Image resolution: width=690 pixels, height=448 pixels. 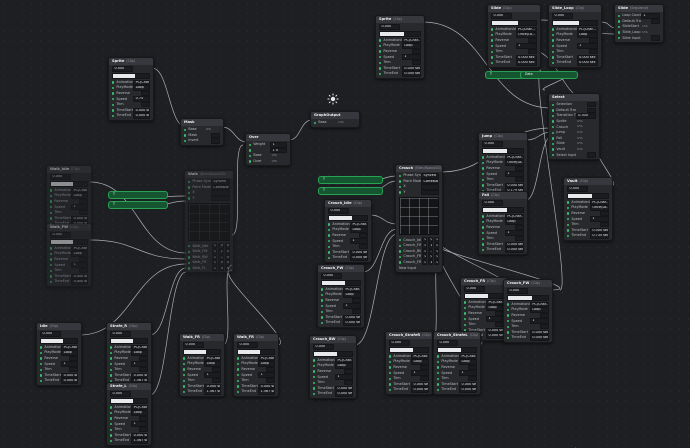 What do you see at coordinates (139, 441) in the screenshot?
I see `field-value: 1.567 sec` at bounding box center [139, 441].